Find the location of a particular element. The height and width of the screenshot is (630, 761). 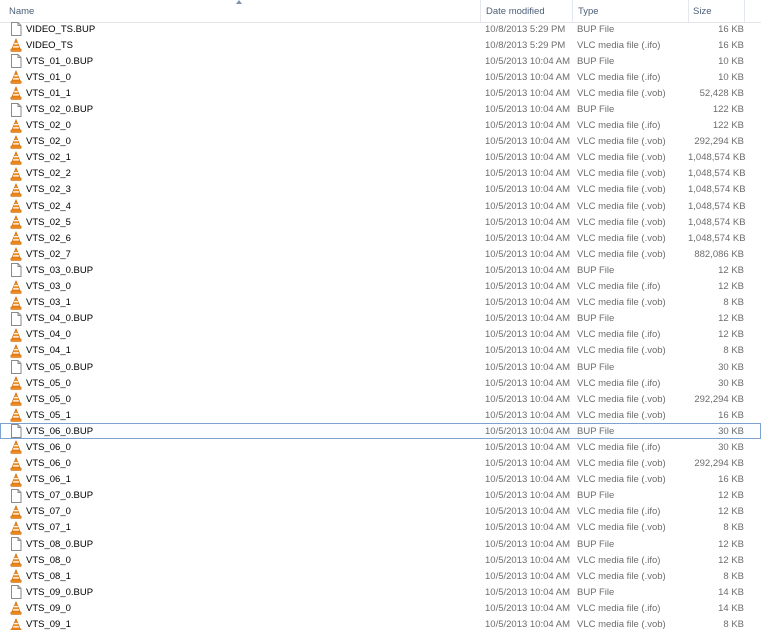

file-date-modified: 10/8/2013 5:29 PM is located at coordinates (525, 29).